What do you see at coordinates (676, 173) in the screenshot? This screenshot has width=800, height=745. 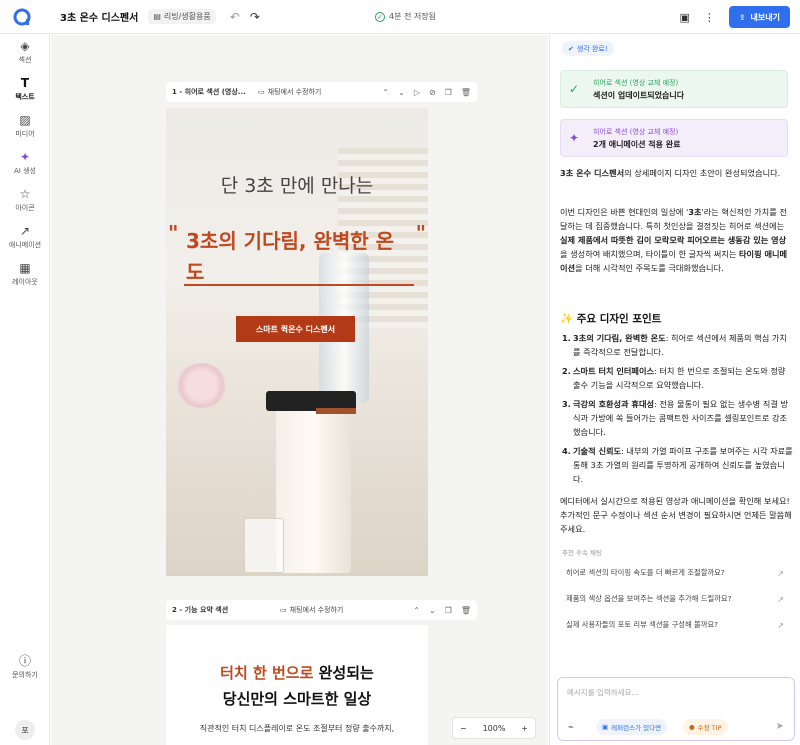 I see `message-paragraph-1: 3초 온수 디스펜서의 상세페이지 디자인 초안이 완성되었습니다.` at bounding box center [676, 173].